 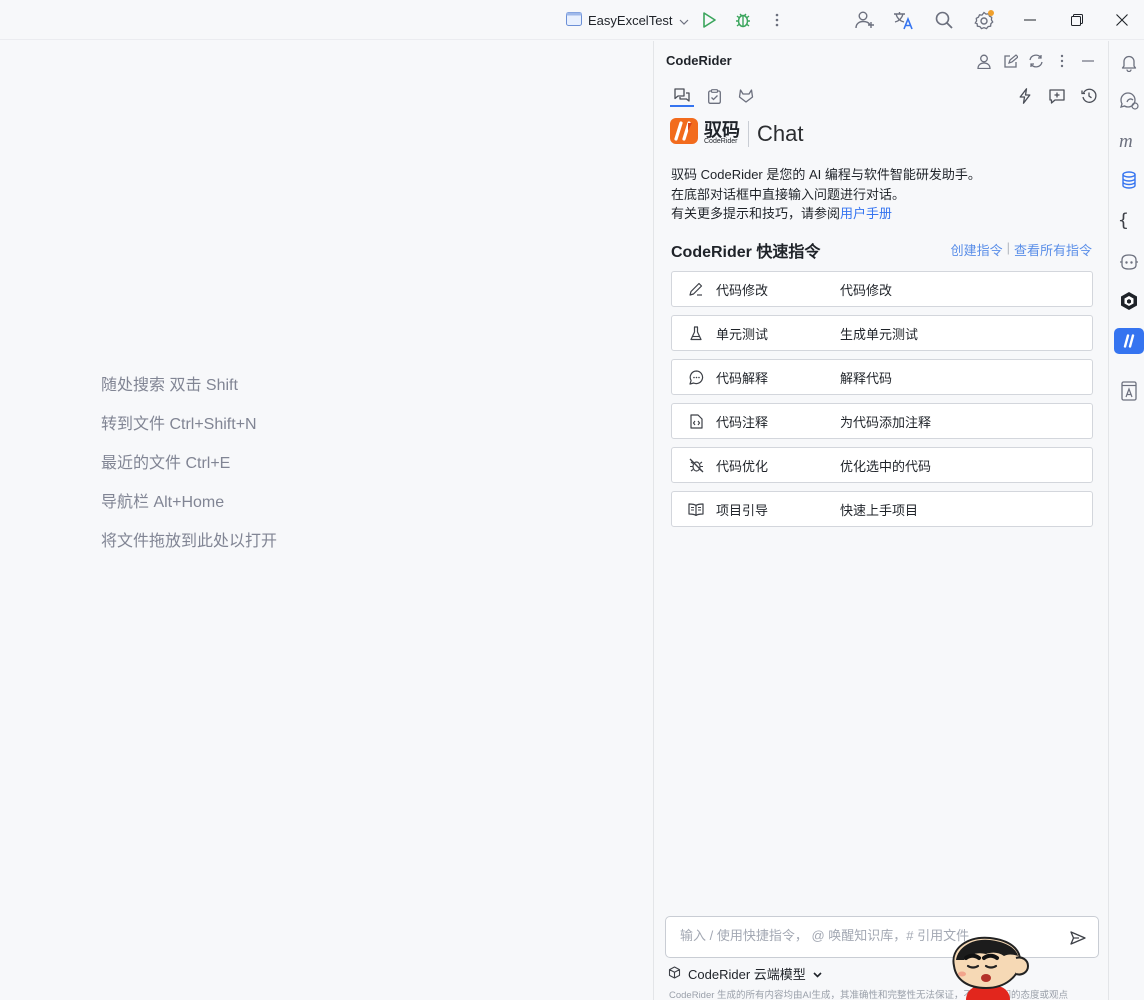 I want to click on maven-icon: m, so click(x=1129, y=141).